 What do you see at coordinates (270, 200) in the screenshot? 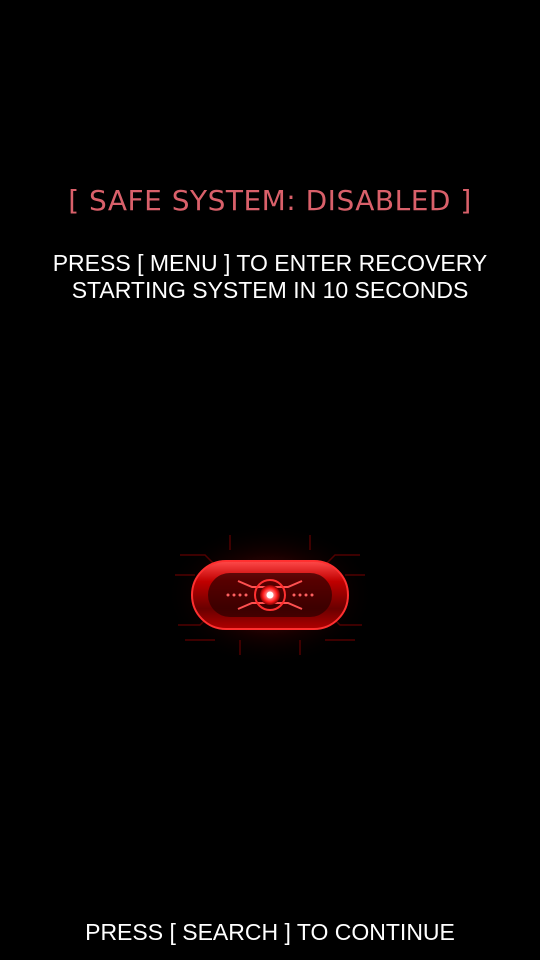
I see `safe-system-status: [ SAFE SYSTEM: DISABLED ]` at bounding box center [270, 200].